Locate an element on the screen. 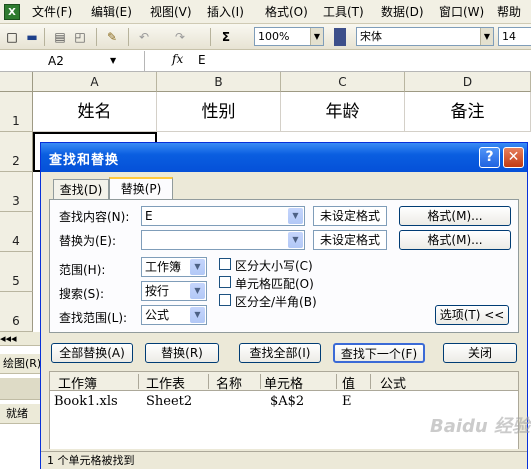 This screenshot has width=531, height=469. standard-toolbar: □ ▬ ▤ ◰ ✎ ↶ ↷ Σ 100% ▼ 宋体 ▼ 14 is located at coordinates (265, 37).